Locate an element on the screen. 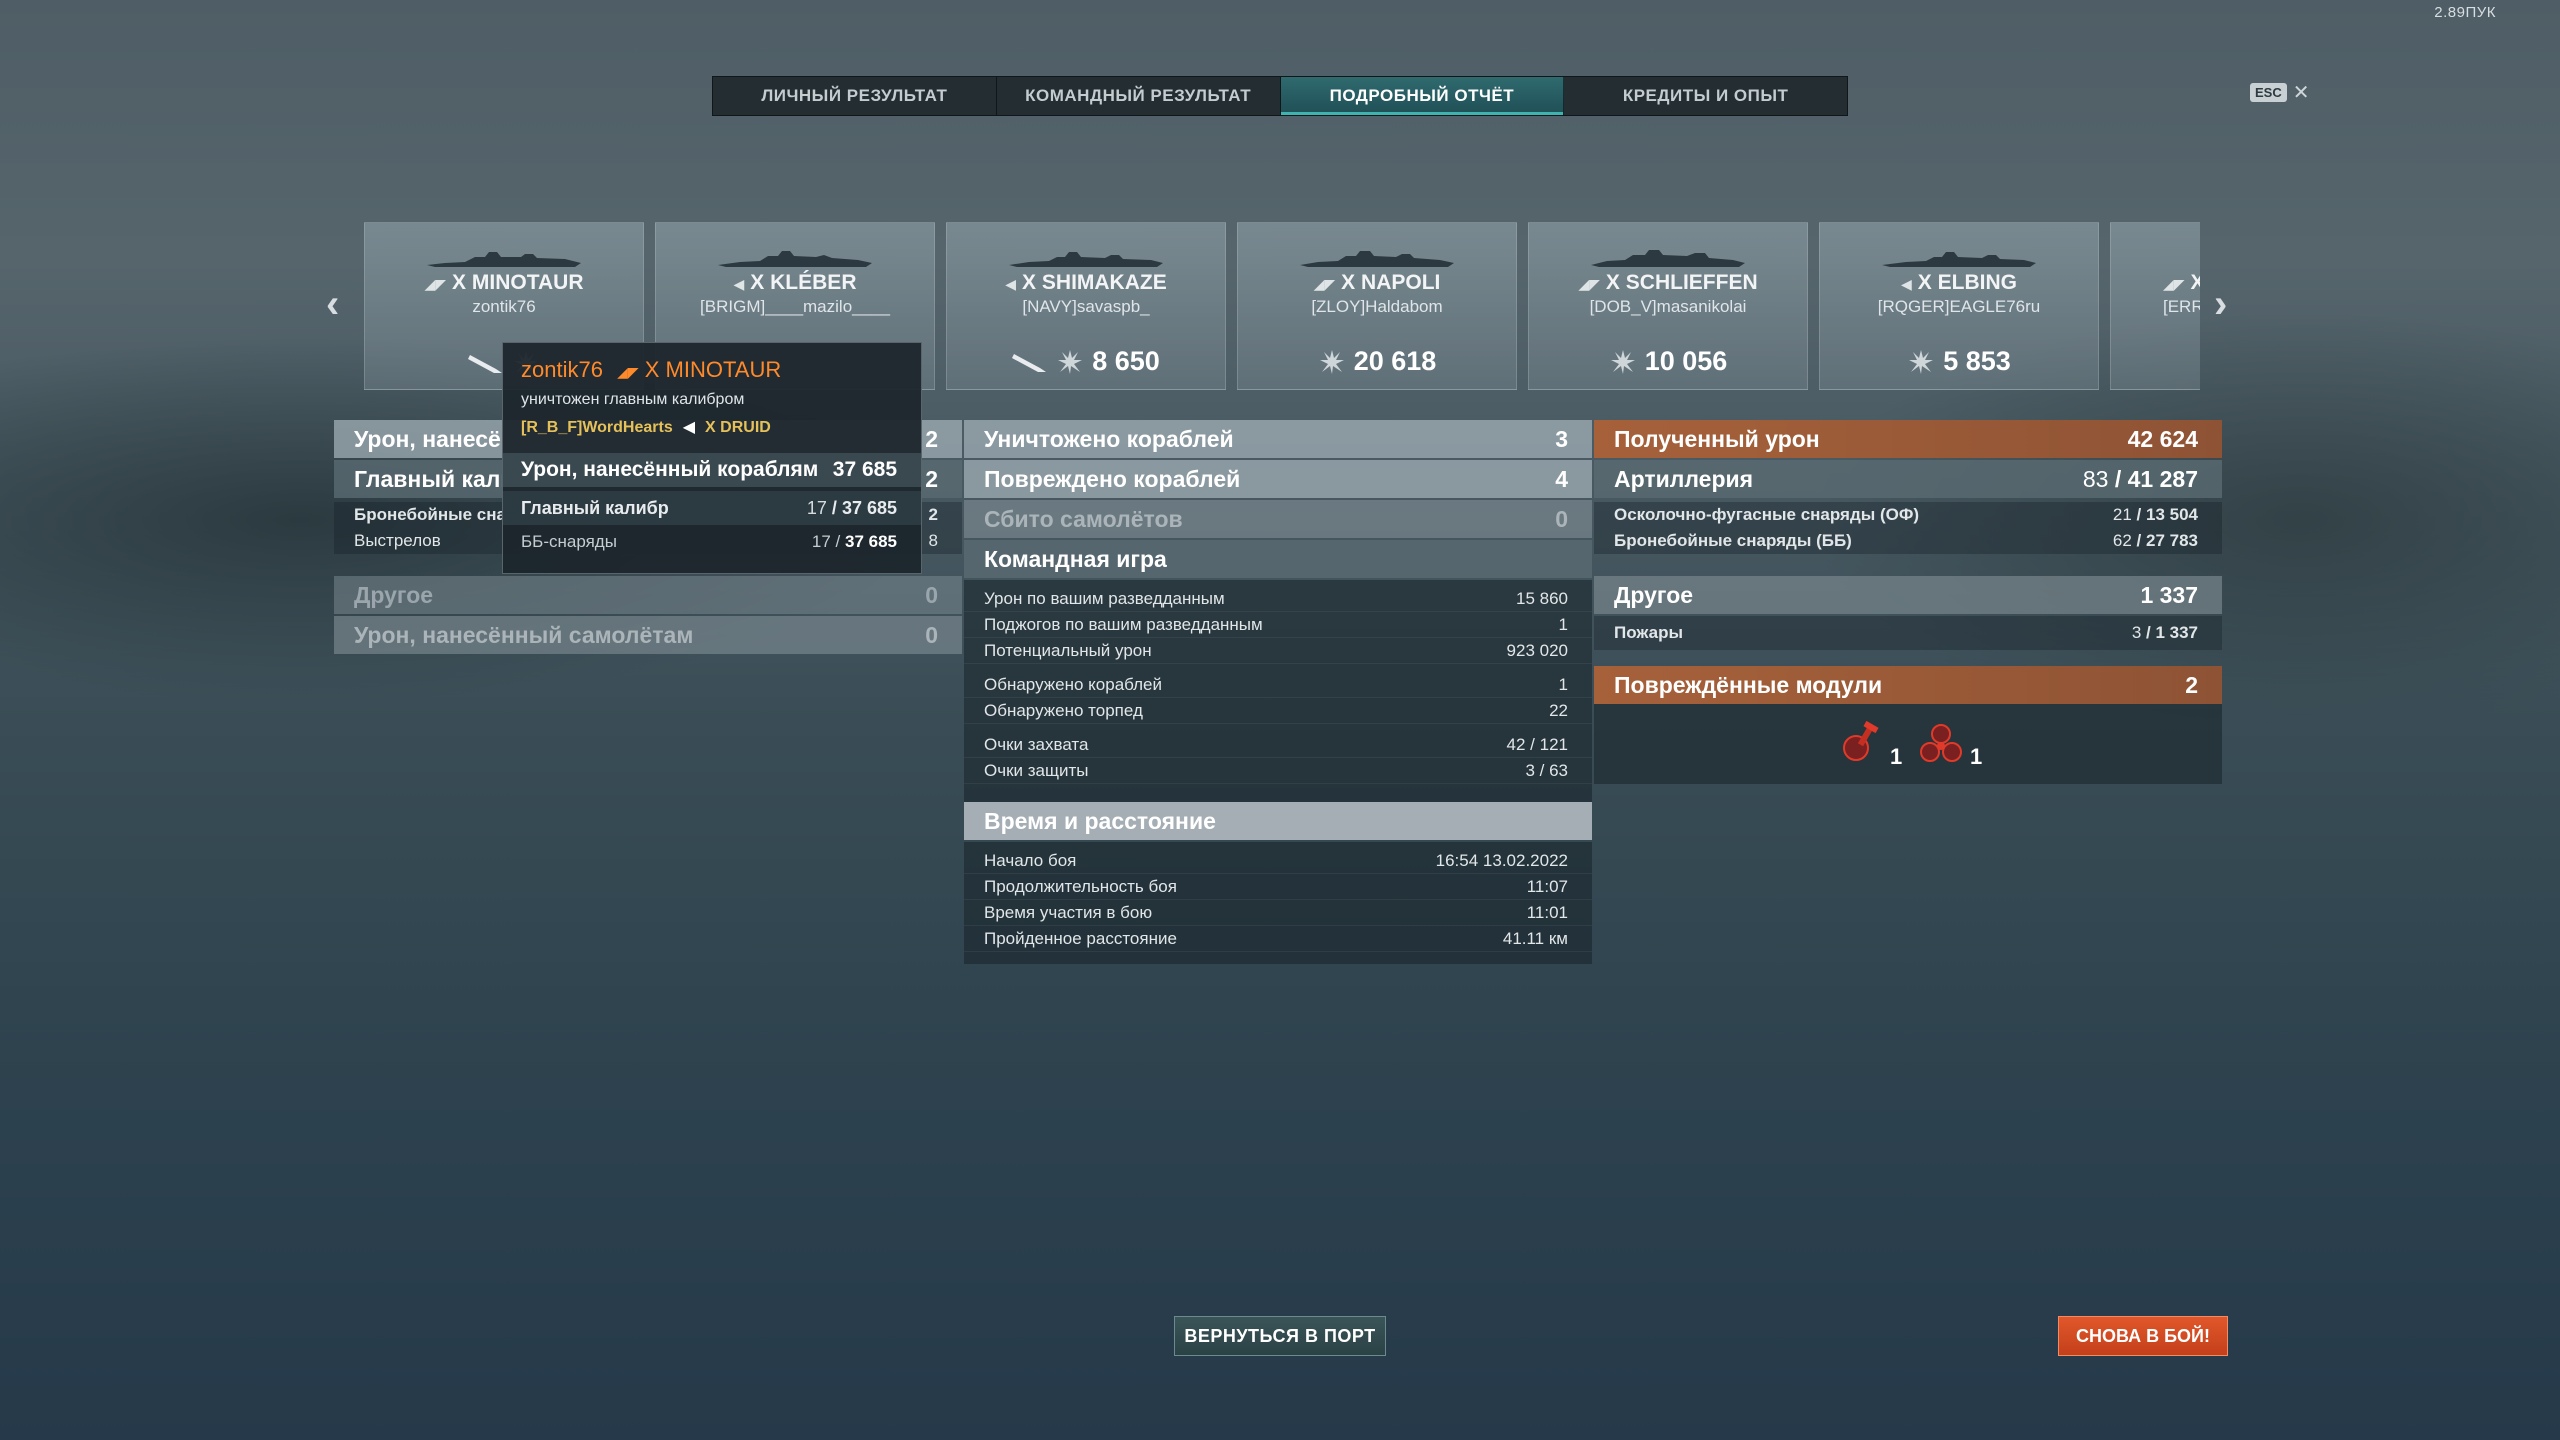  tab-team-result: КОМАНДНЫЙ РЕЗУЛЬТАТ is located at coordinates (1139, 96).